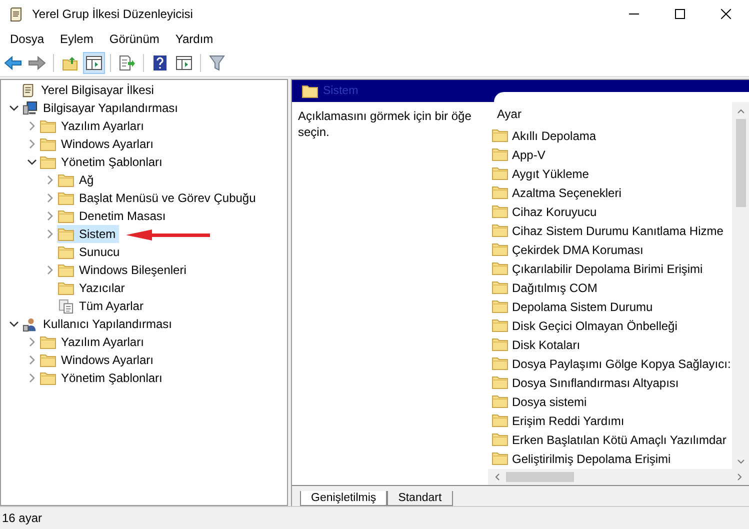 The height and width of the screenshot is (529, 749). Describe the element at coordinates (88, 90) in the screenshot. I see `tree-item: Yerel Bilgisayar İlkesi` at that location.